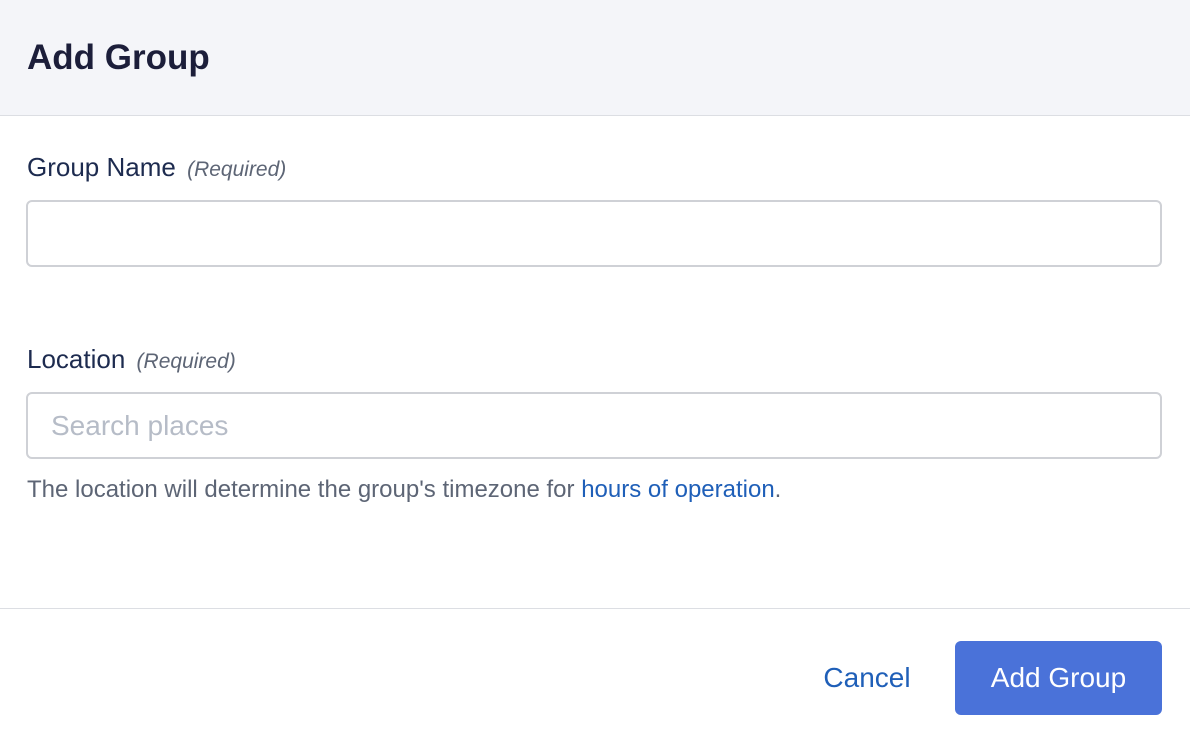 The height and width of the screenshot is (742, 1190). Describe the element at coordinates (677, 489) in the screenshot. I see `hours-of-operation-link: hours of operation` at that location.